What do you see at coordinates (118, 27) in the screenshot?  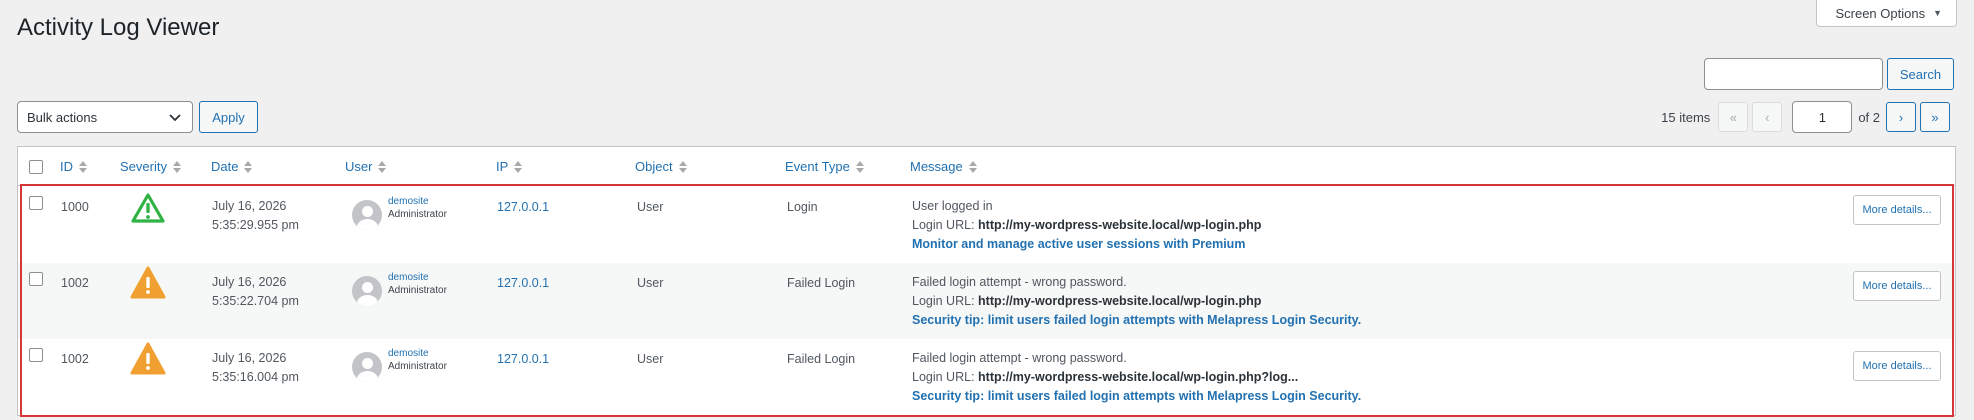 I see `page-title: Activity Log Viewer` at bounding box center [118, 27].